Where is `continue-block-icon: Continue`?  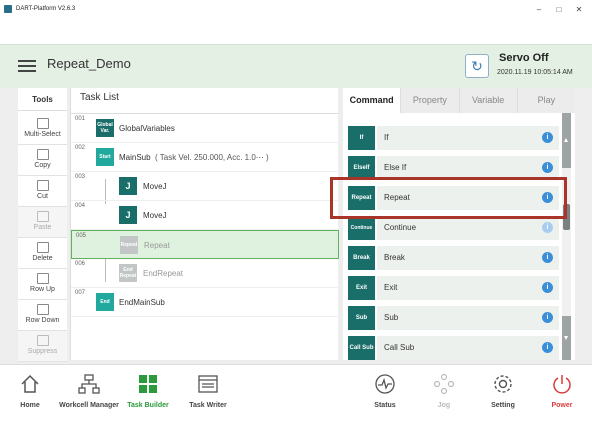
continue-block-icon: Continue is located at coordinates (361, 228).